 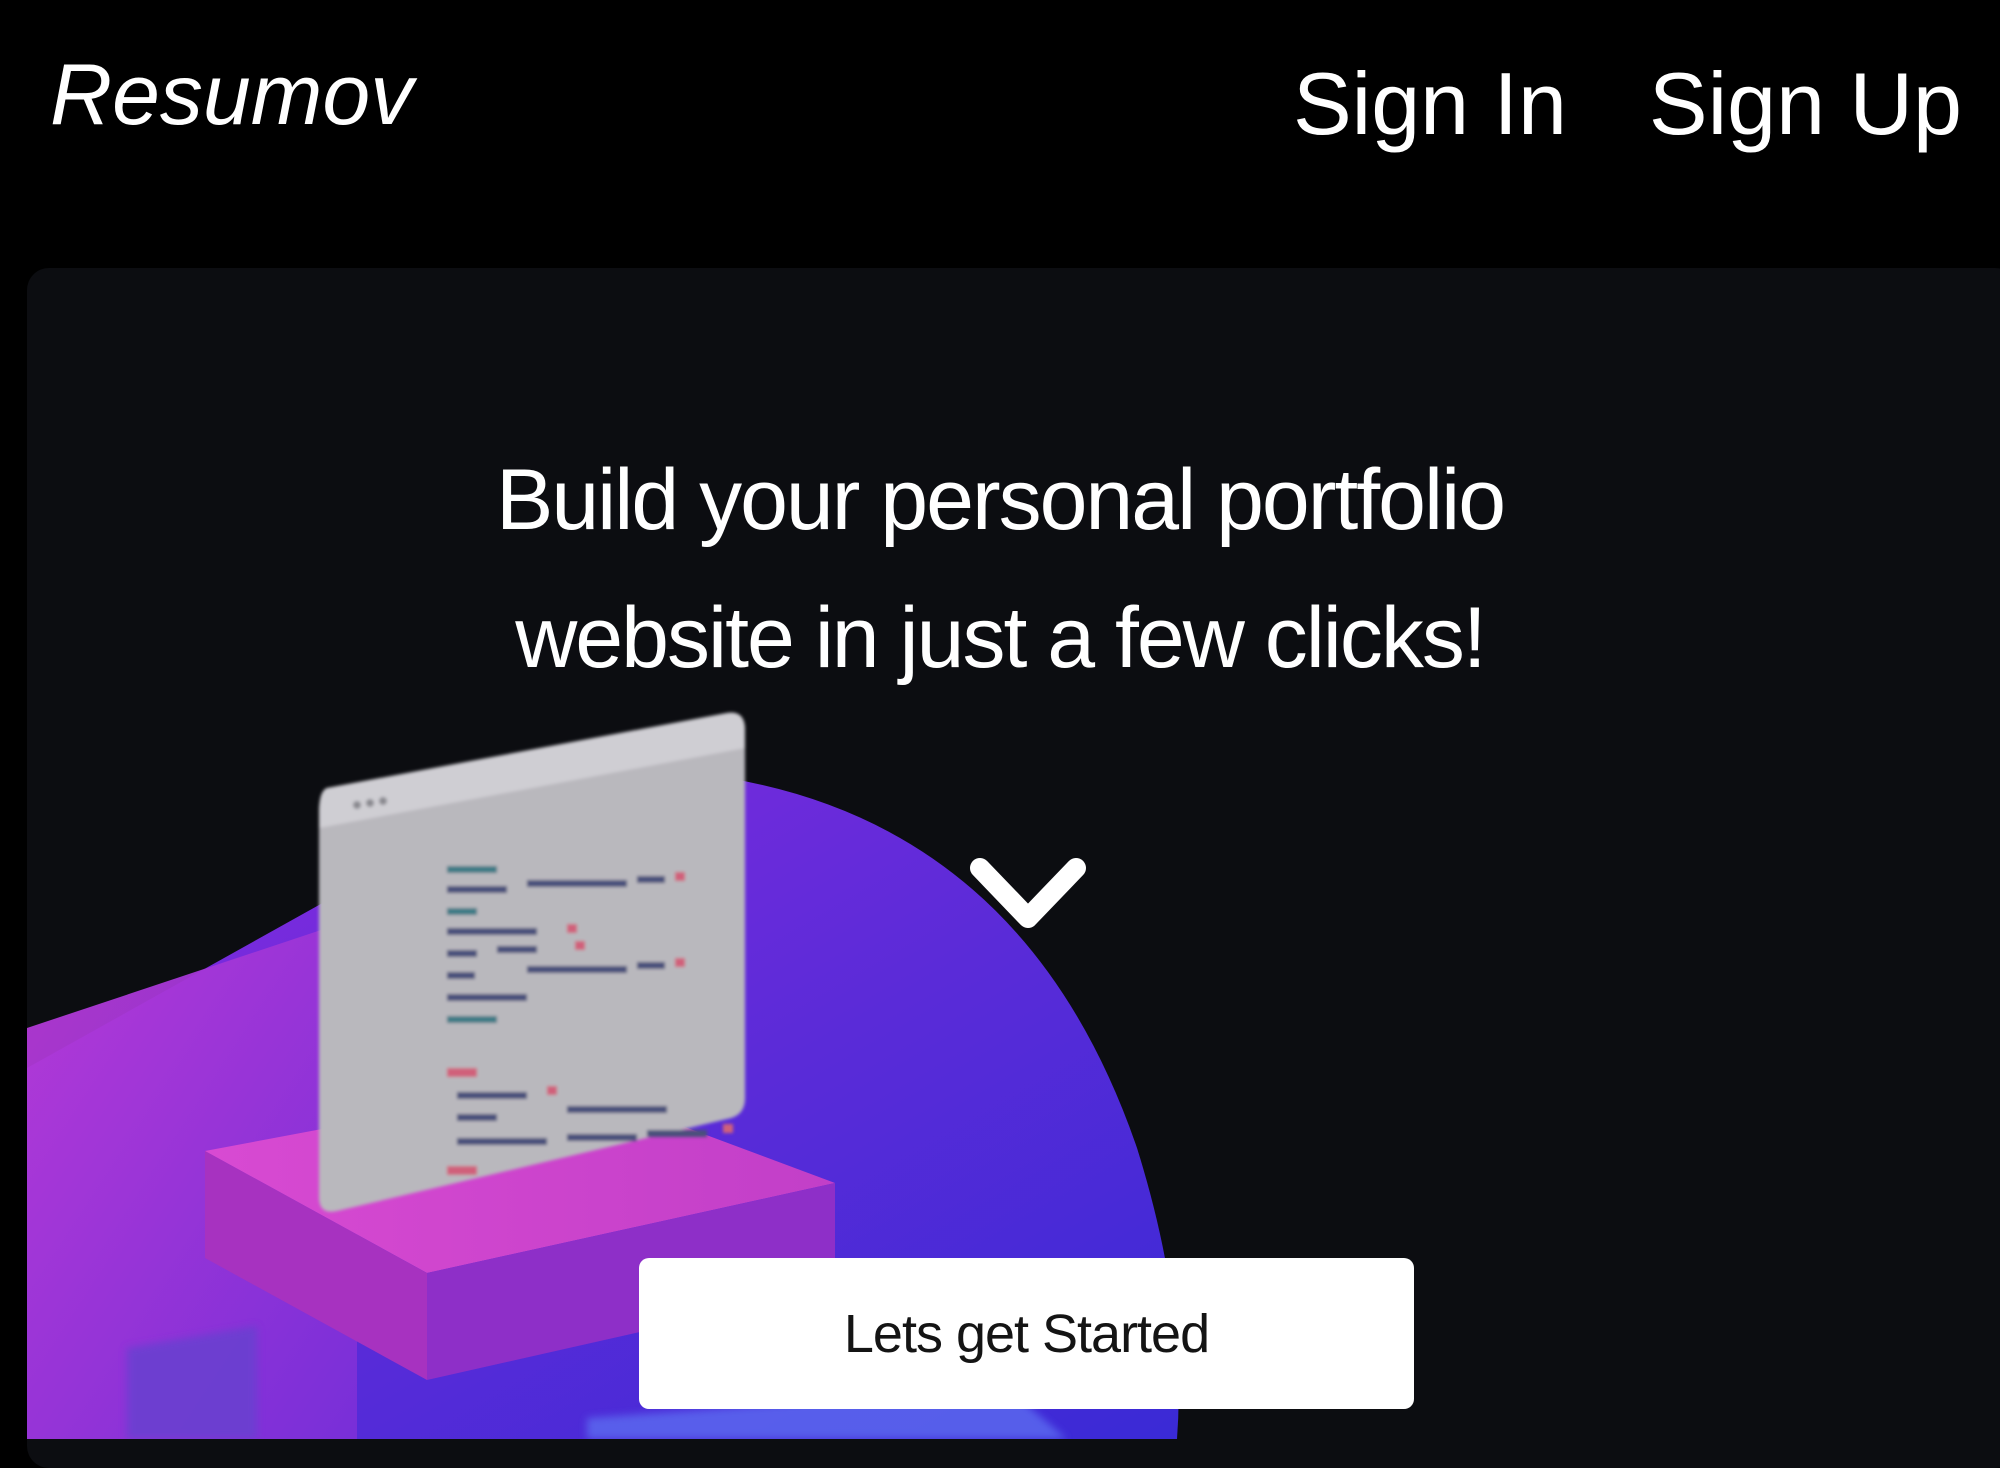 I want to click on chevron-down-icon, so click(x=1028, y=895).